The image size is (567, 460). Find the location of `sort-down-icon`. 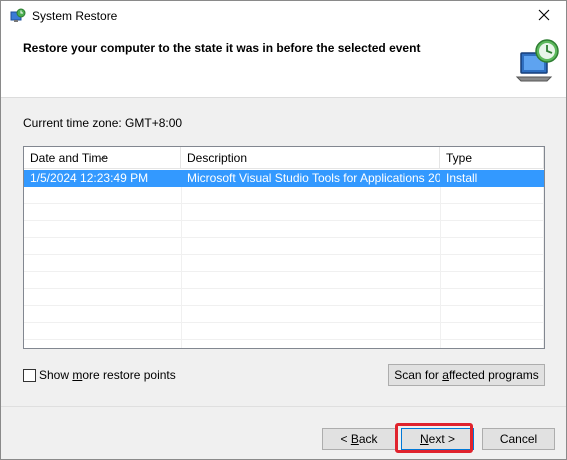

sort-down-icon is located at coordinates (102, 154).